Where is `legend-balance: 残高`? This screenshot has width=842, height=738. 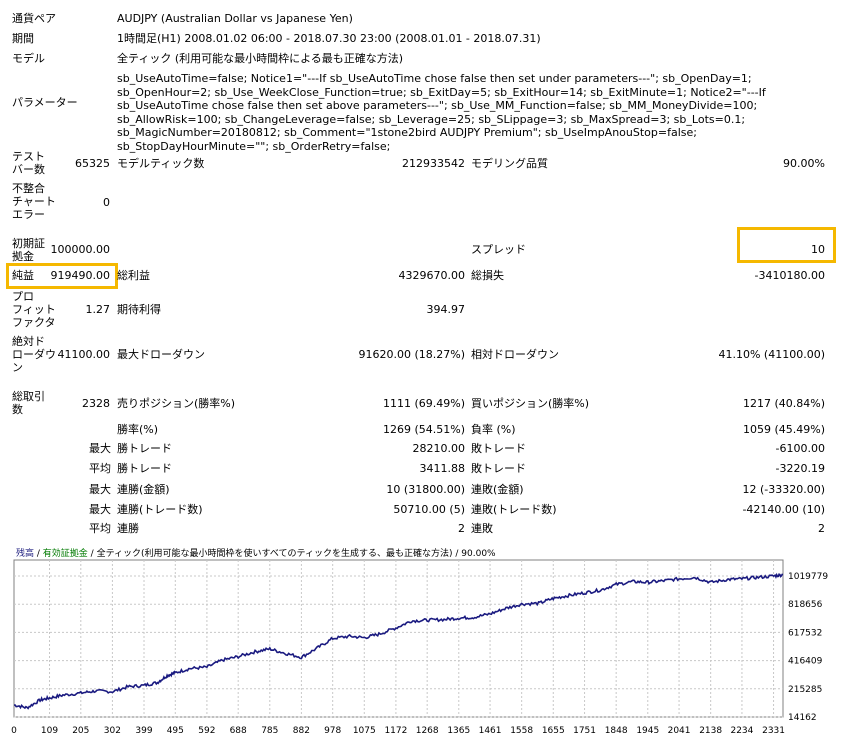 legend-balance: 残高 is located at coordinates (25, 554).